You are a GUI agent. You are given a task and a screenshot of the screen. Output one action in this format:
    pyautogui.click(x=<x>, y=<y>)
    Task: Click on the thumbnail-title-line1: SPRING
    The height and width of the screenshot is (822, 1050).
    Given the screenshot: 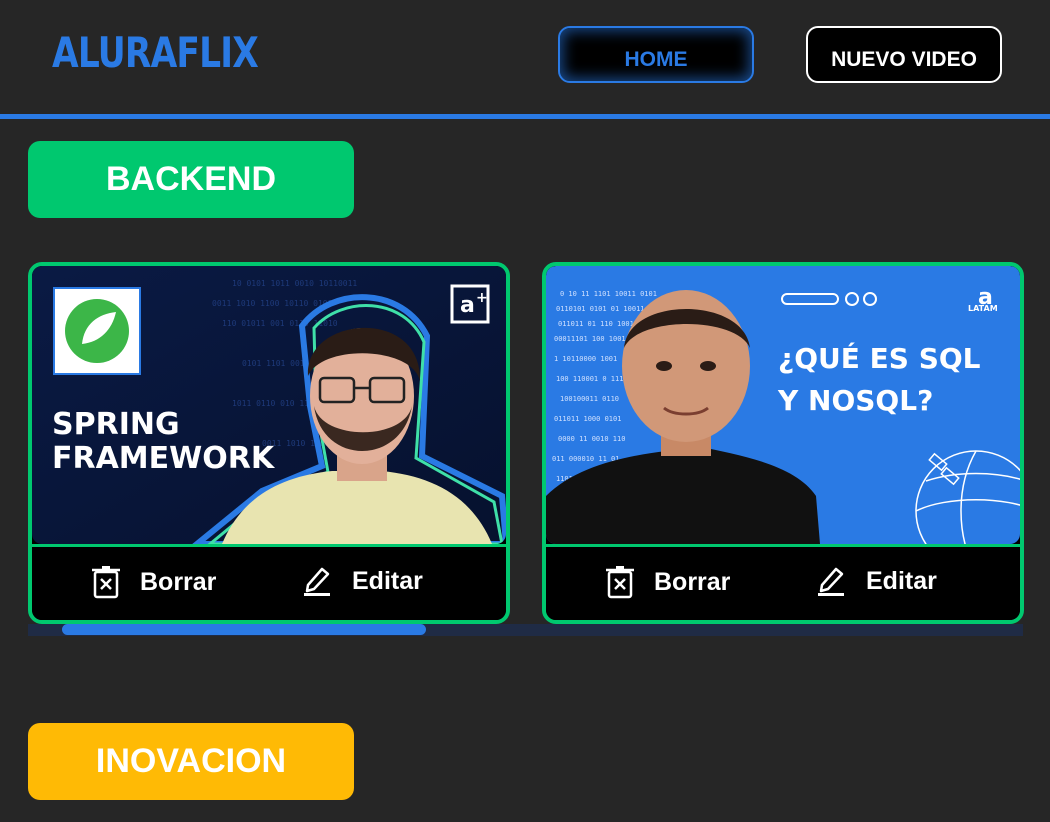 What is the action you would take?
    pyautogui.click(x=116, y=424)
    